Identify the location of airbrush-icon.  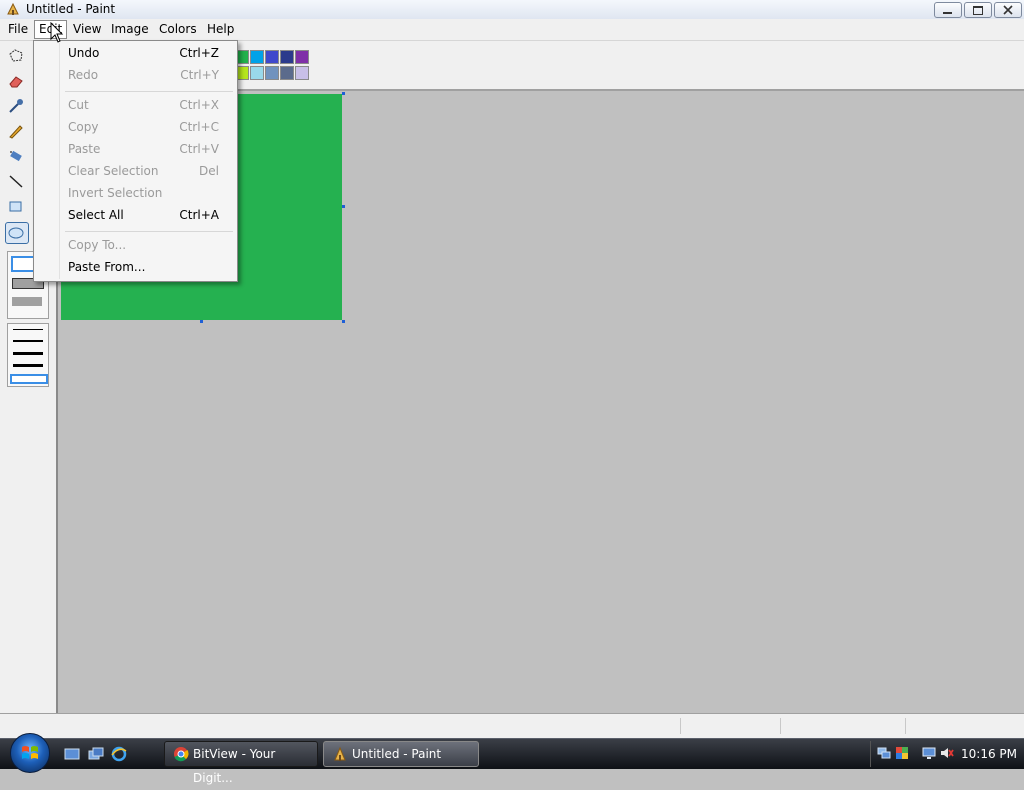
(16, 156).